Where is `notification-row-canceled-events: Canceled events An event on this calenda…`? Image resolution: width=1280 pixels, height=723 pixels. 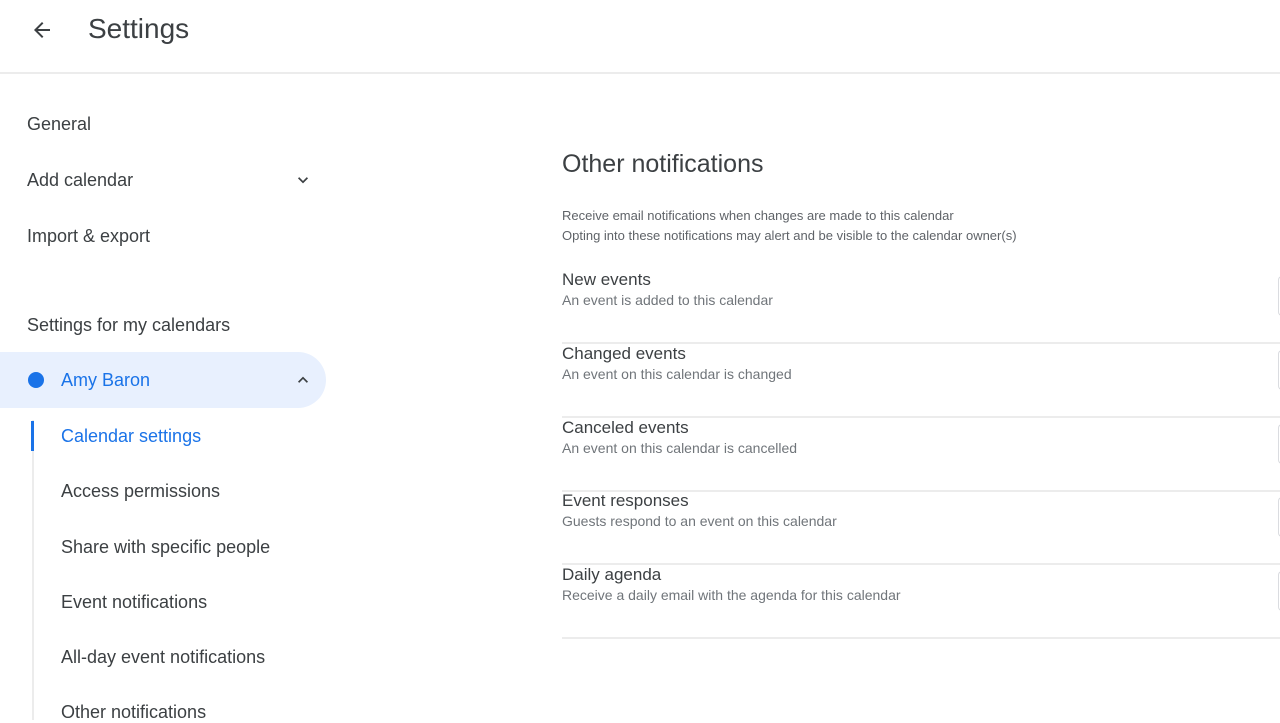
notification-row-canceled-events: Canceled events An event on this calenda… is located at coordinates (921, 455).